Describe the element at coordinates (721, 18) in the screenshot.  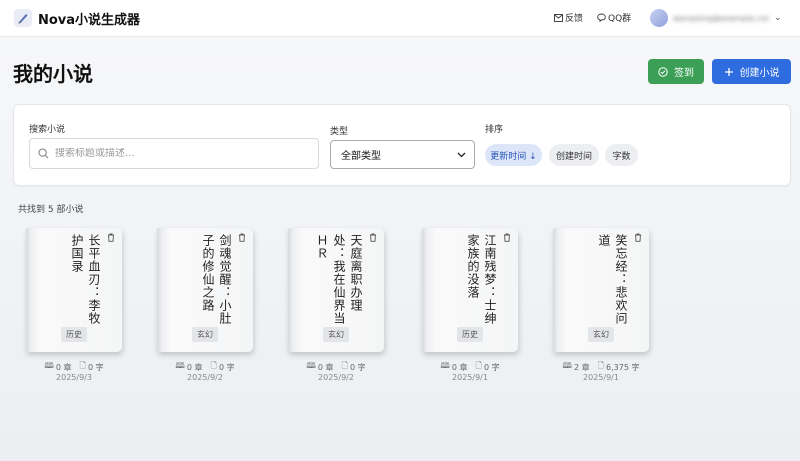
I see `user-name: wangxing@example.com` at that location.